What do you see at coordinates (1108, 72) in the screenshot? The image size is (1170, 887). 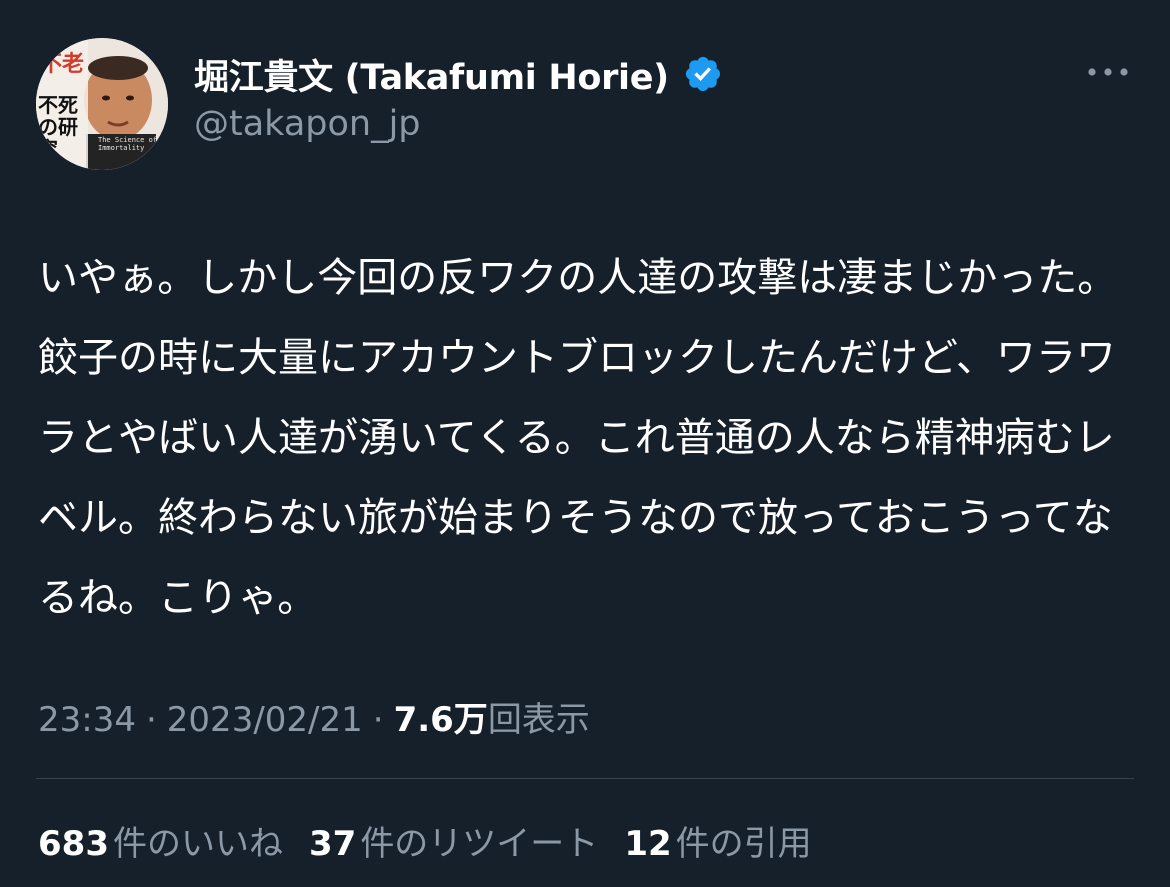 I see `more-horizontal-icon` at bounding box center [1108, 72].